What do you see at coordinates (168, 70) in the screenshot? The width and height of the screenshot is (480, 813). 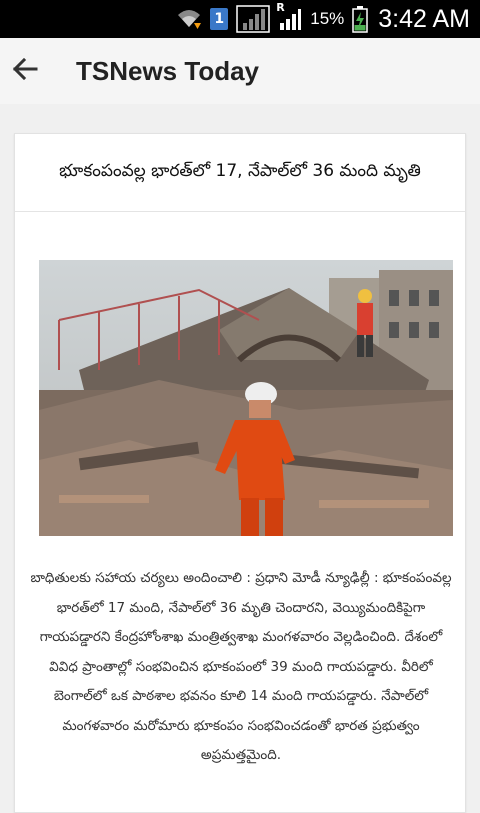 I see `app-title: TSNews Today` at bounding box center [168, 70].